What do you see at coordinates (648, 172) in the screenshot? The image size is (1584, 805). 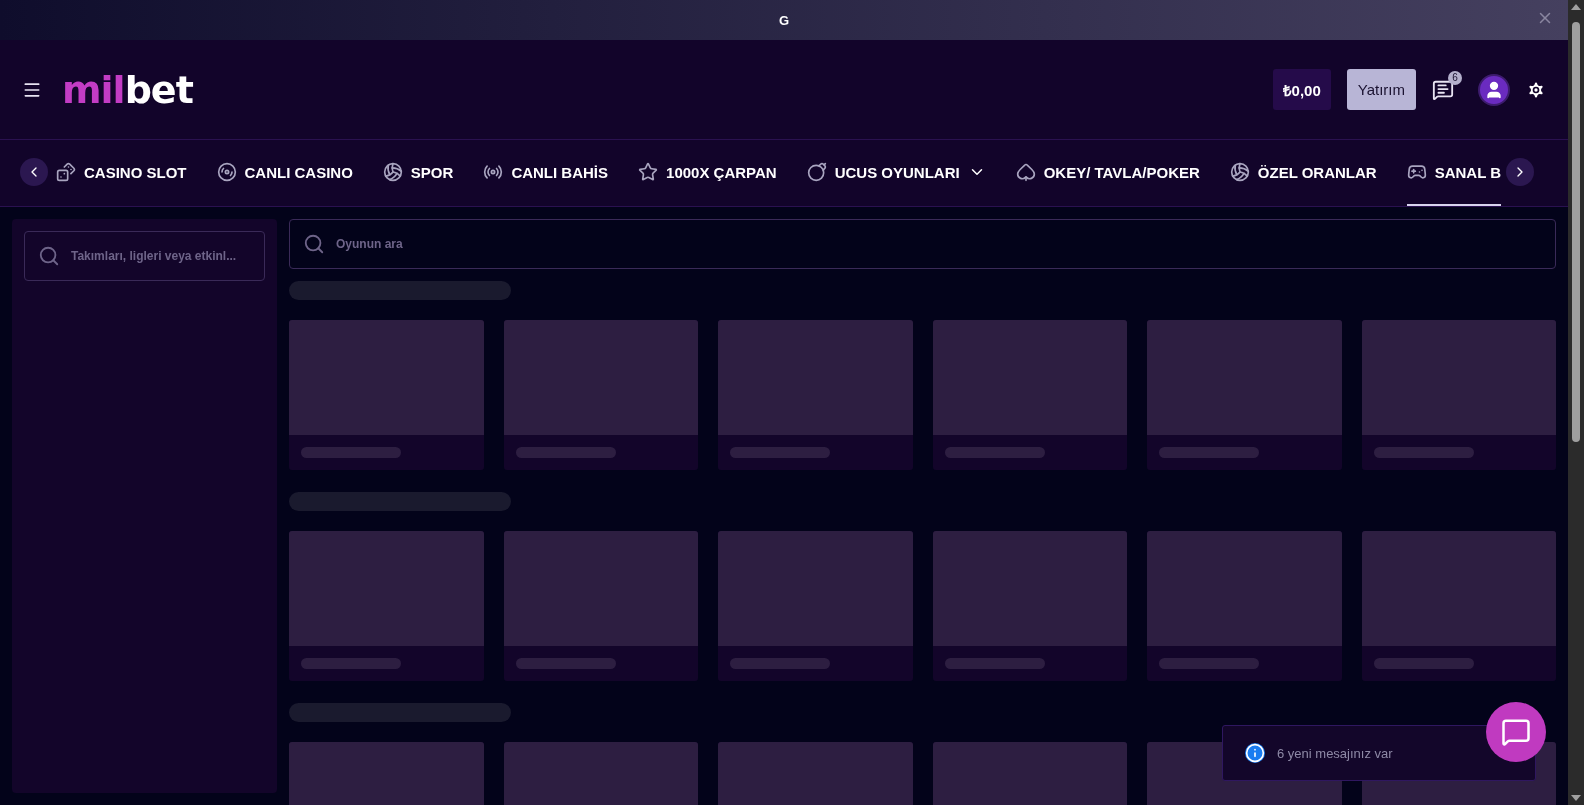 I see `star-icon` at bounding box center [648, 172].